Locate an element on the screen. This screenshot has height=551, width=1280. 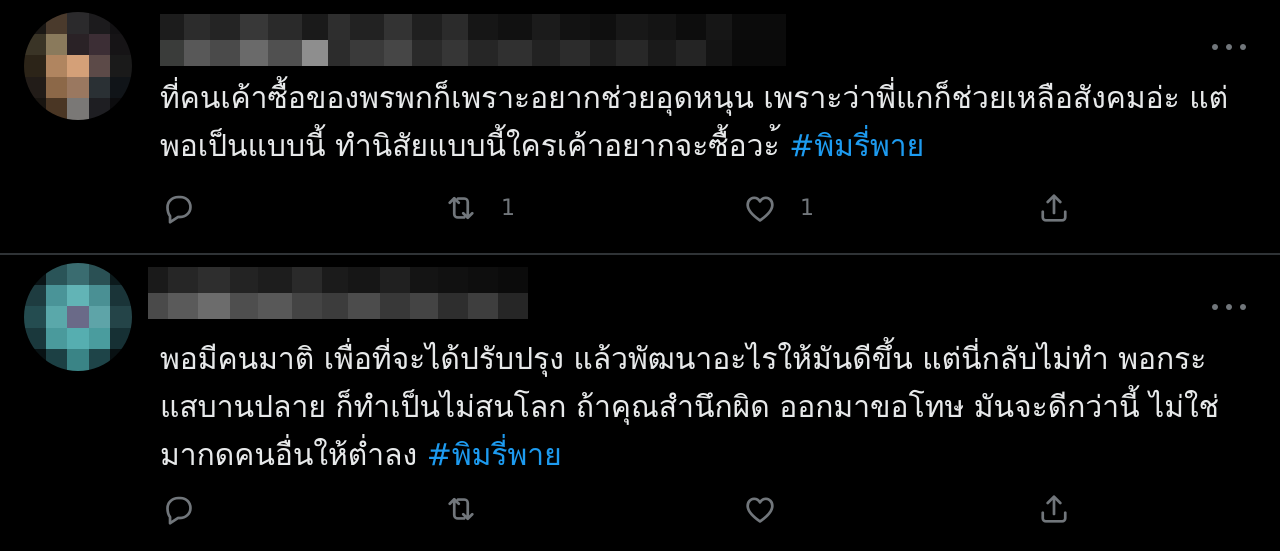
retweet-button: 1 is located at coordinates (479, 208).